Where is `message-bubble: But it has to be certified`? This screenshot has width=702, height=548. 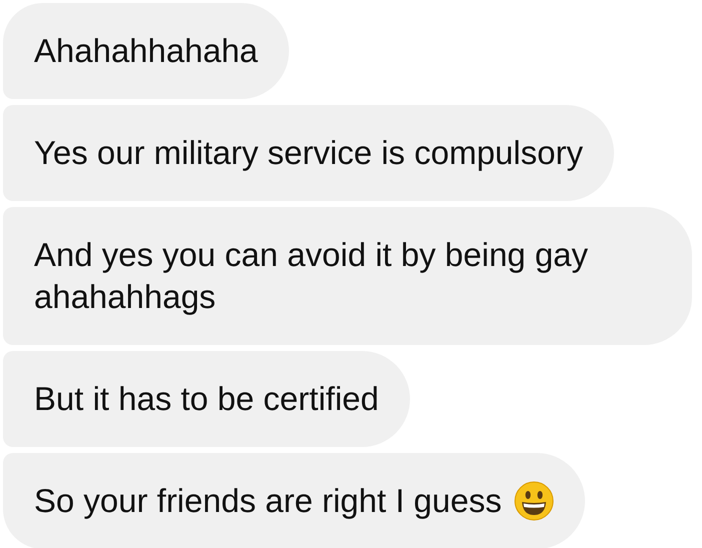 message-bubble: But it has to be certified is located at coordinates (206, 399).